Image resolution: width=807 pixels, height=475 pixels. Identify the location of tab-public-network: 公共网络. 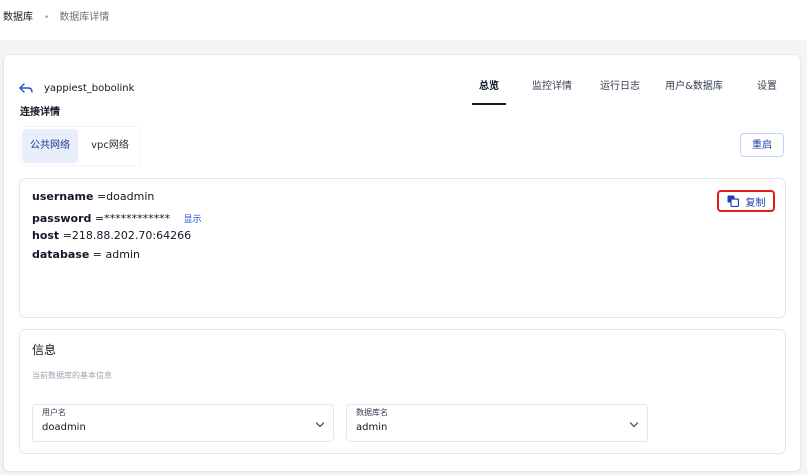
(50, 146).